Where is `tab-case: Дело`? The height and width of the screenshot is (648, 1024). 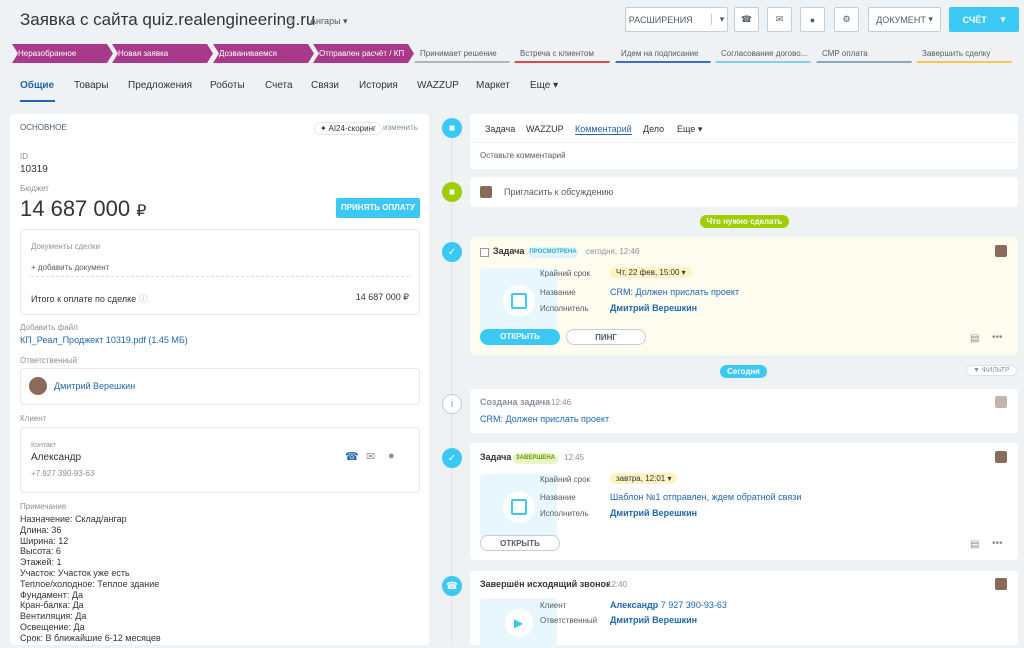 tab-case: Дело is located at coordinates (653, 129).